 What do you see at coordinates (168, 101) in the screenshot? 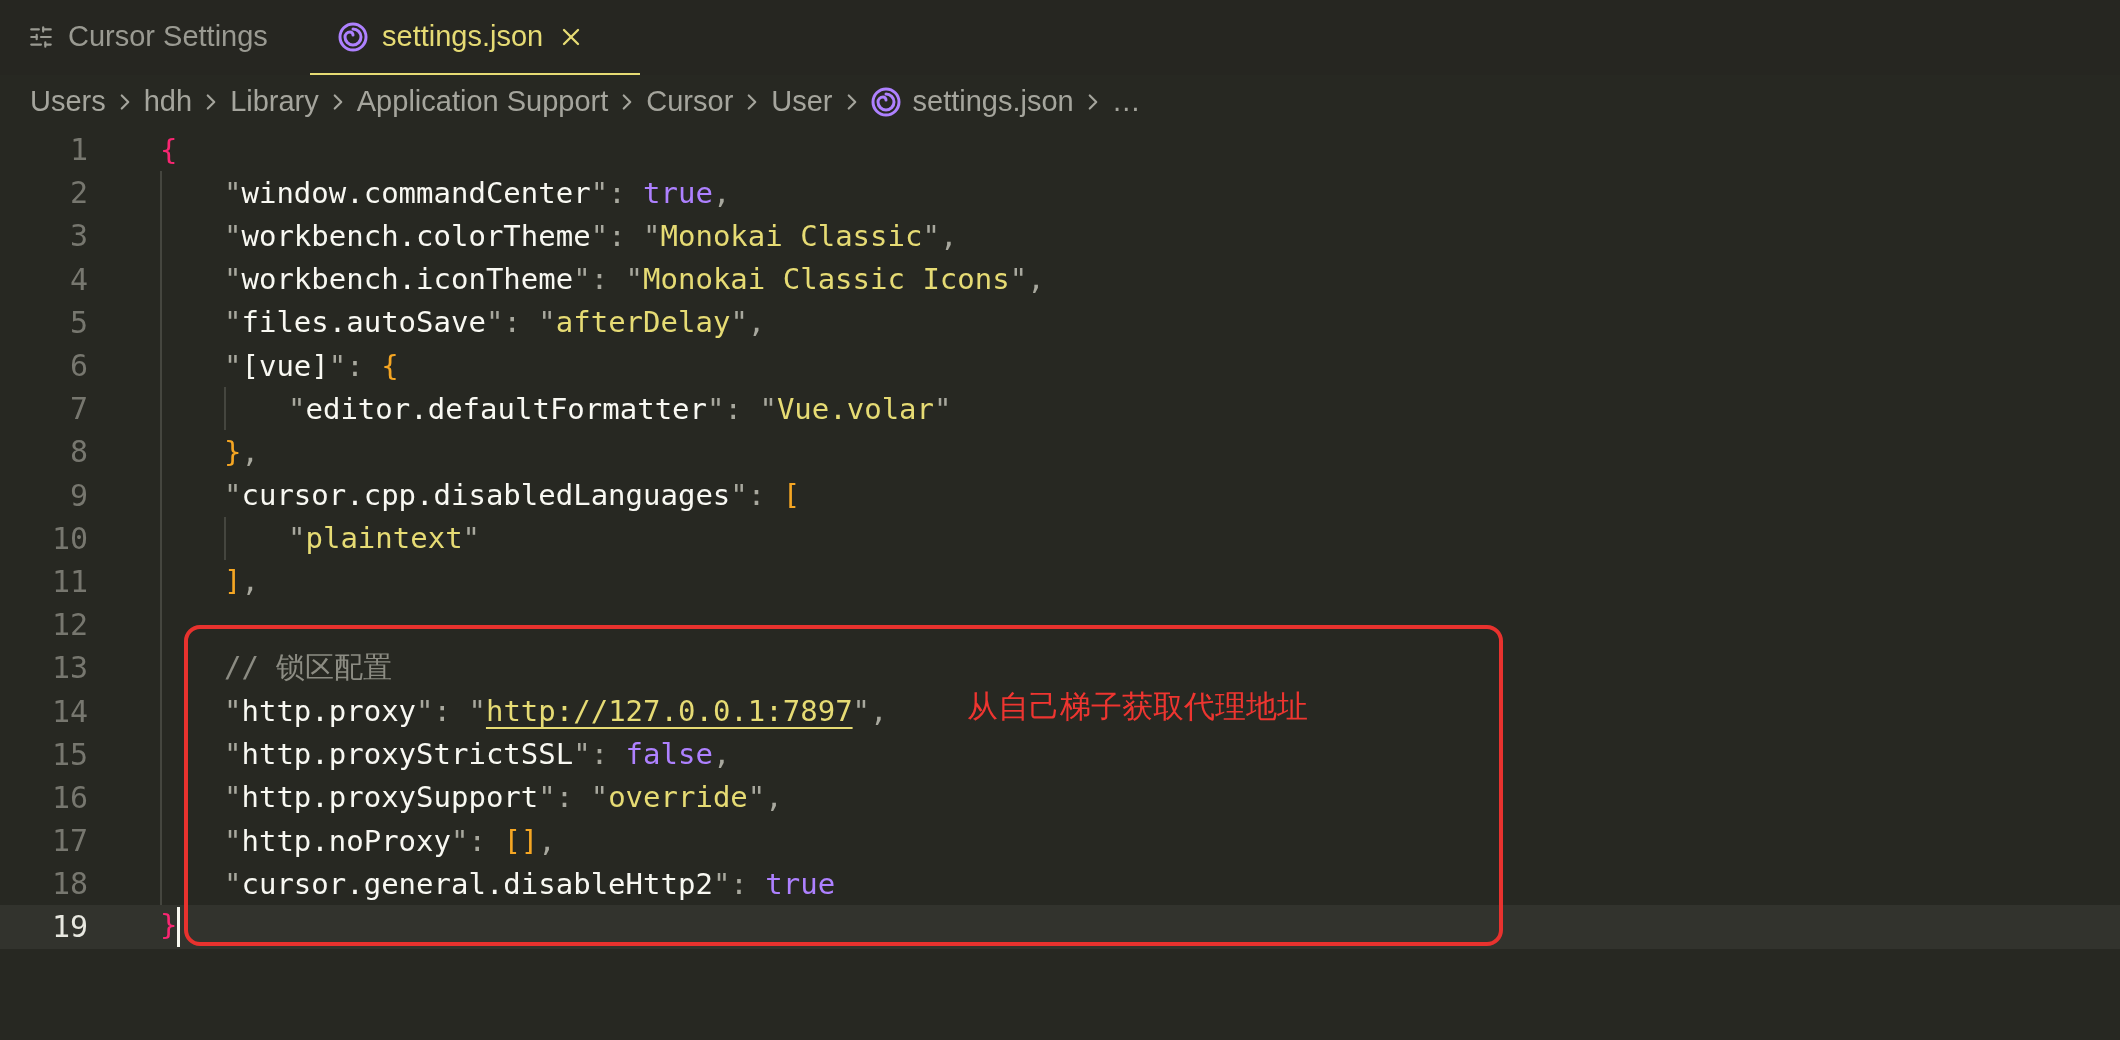
I see `breadcrumb-item: hdh` at bounding box center [168, 101].